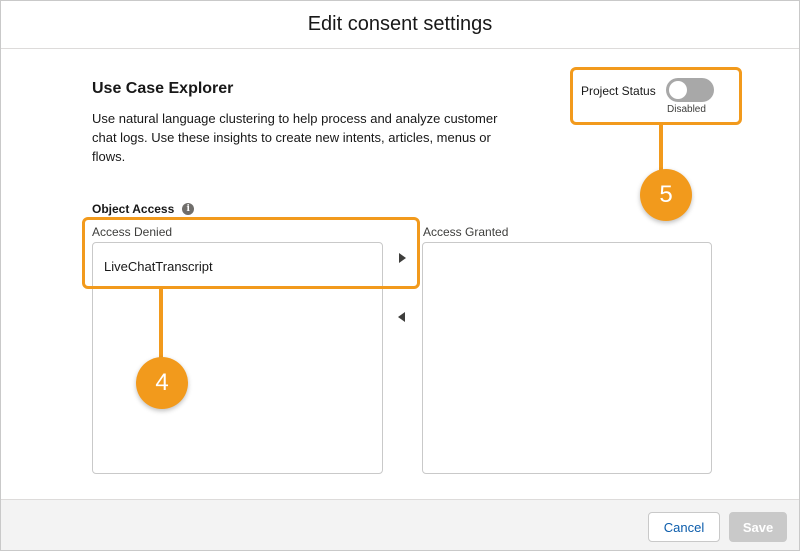  What do you see at coordinates (162, 383) in the screenshot?
I see `callout-4-badge: 4` at bounding box center [162, 383].